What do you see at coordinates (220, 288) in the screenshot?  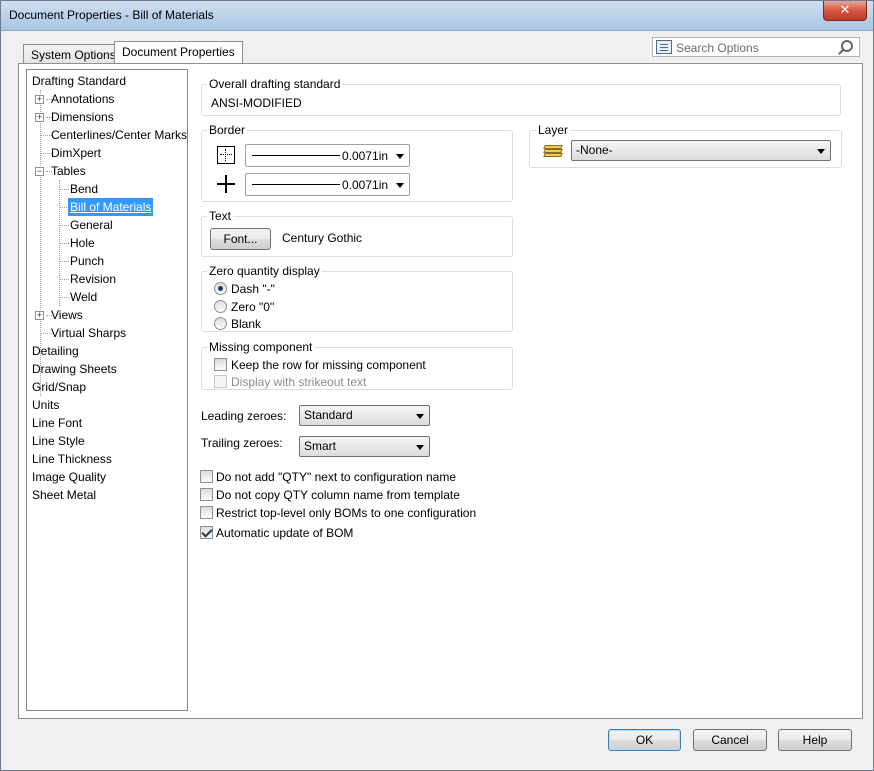 I see `dash-radio` at bounding box center [220, 288].